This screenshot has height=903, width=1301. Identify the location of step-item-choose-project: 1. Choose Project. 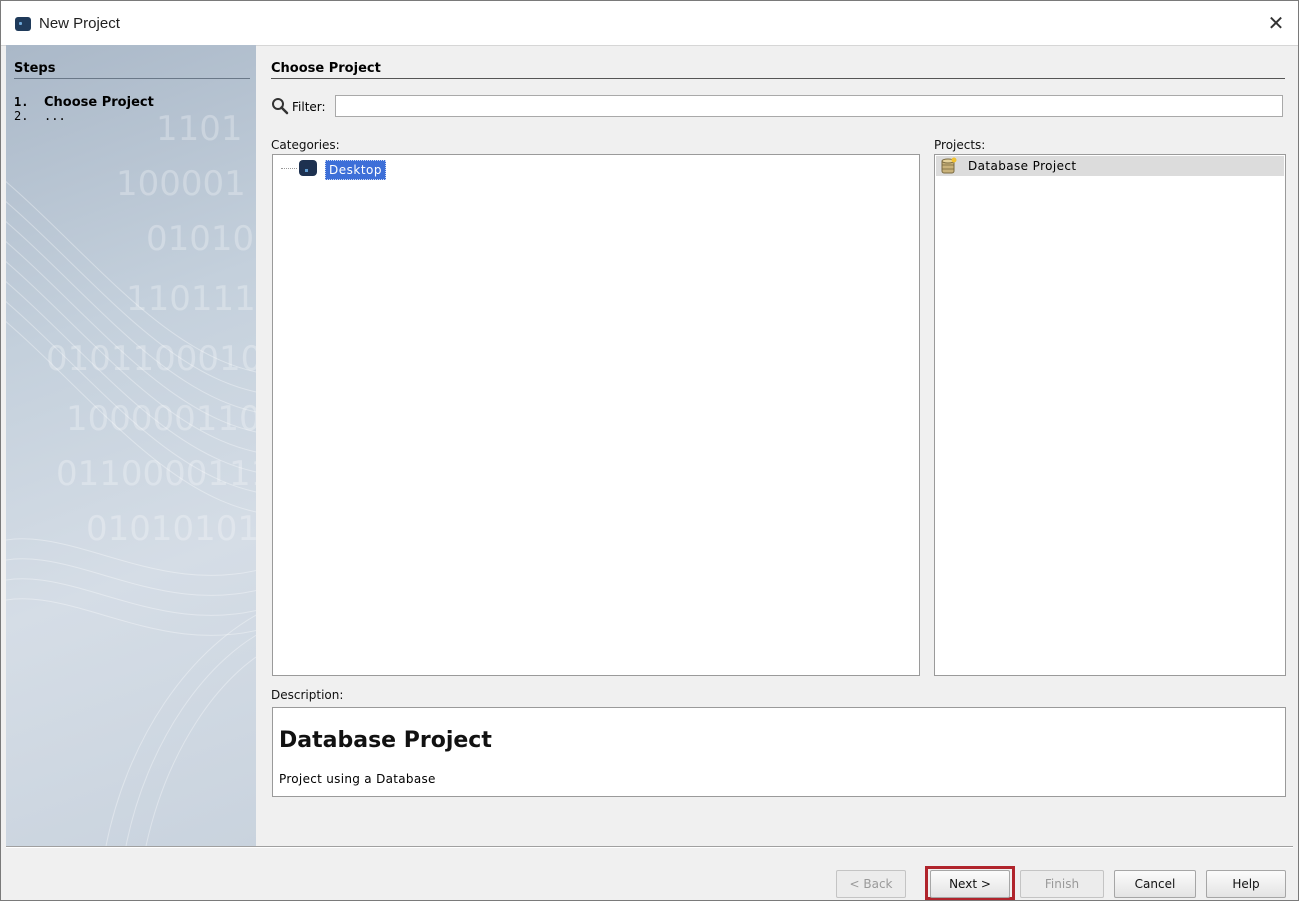
(84, 102).